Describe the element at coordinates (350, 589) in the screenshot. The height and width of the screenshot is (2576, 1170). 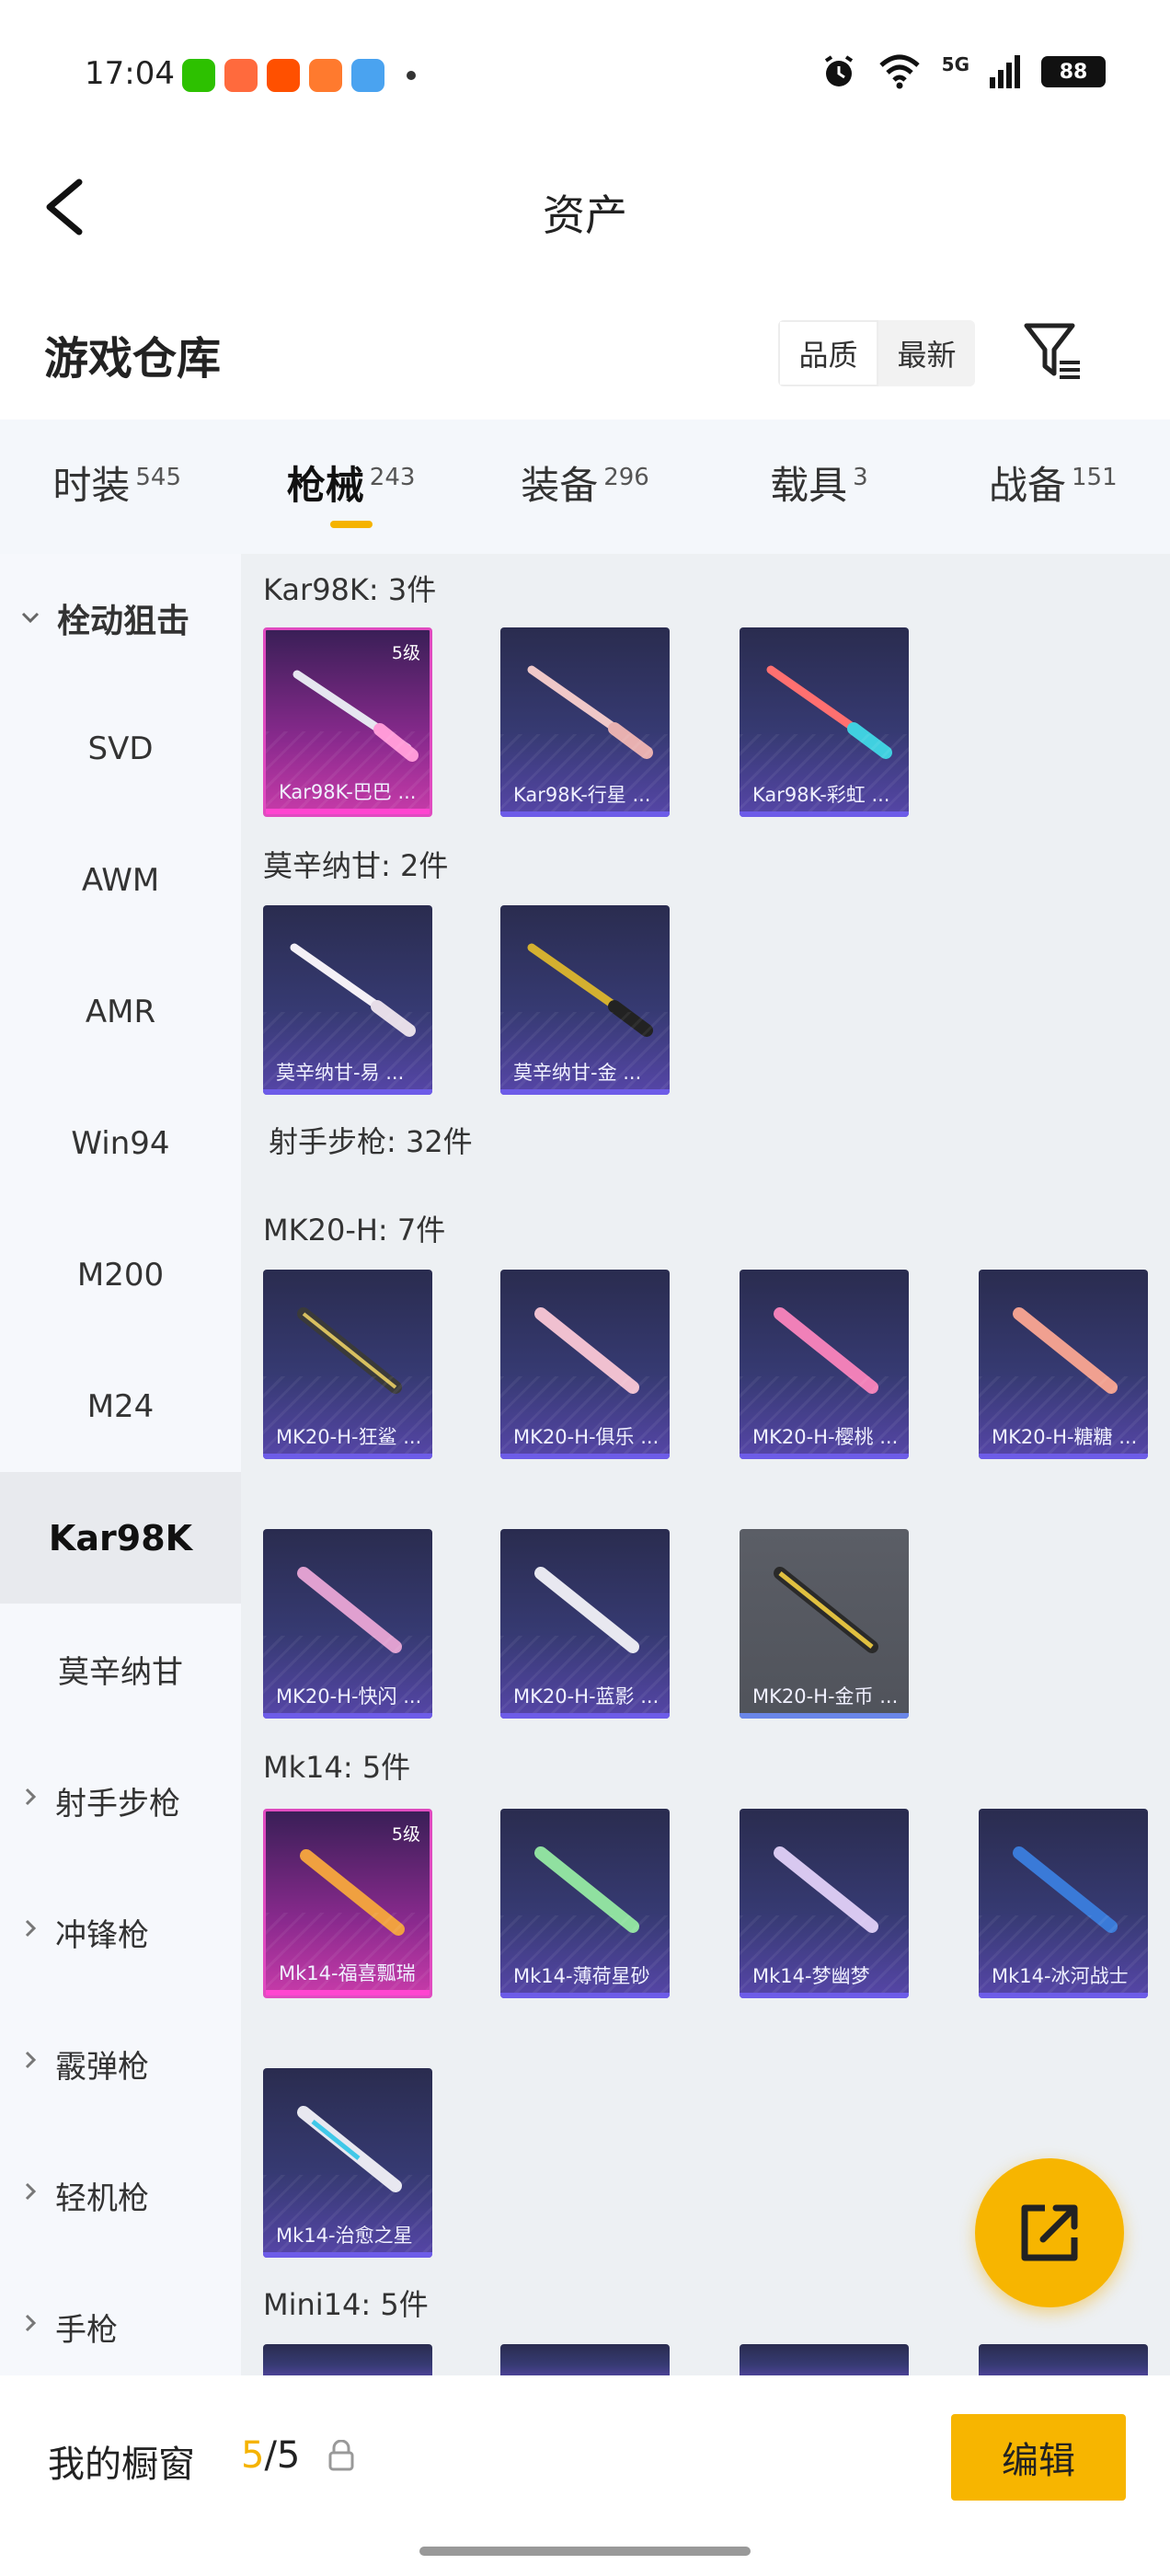
I see `section-title-kar98k: Kar98K: 3件` at that location.